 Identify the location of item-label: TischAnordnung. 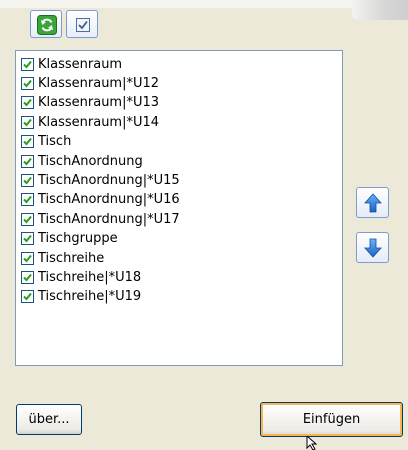
(90, 161).